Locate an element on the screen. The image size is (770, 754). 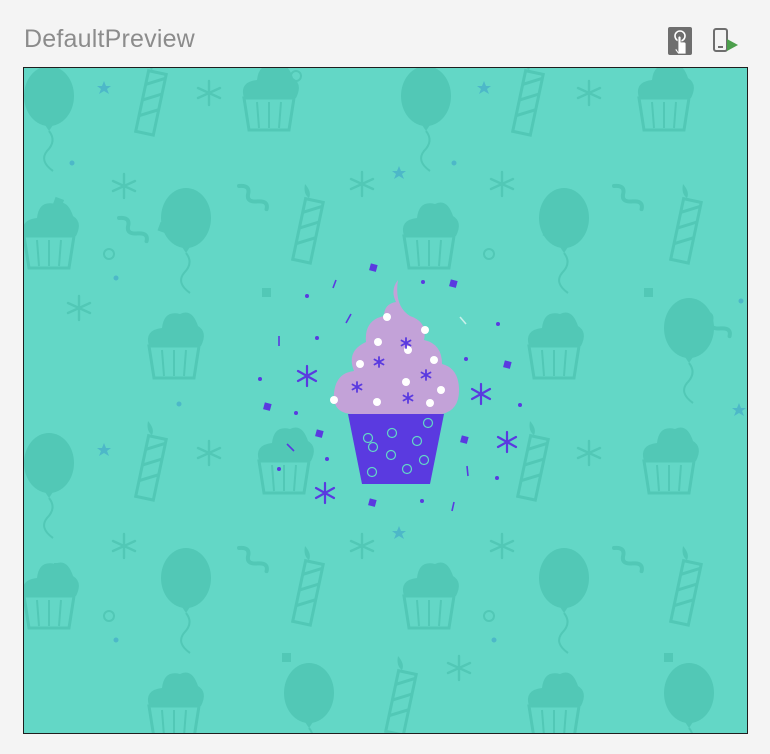
touch-interactive-icon is located at coordinates (680, 41).